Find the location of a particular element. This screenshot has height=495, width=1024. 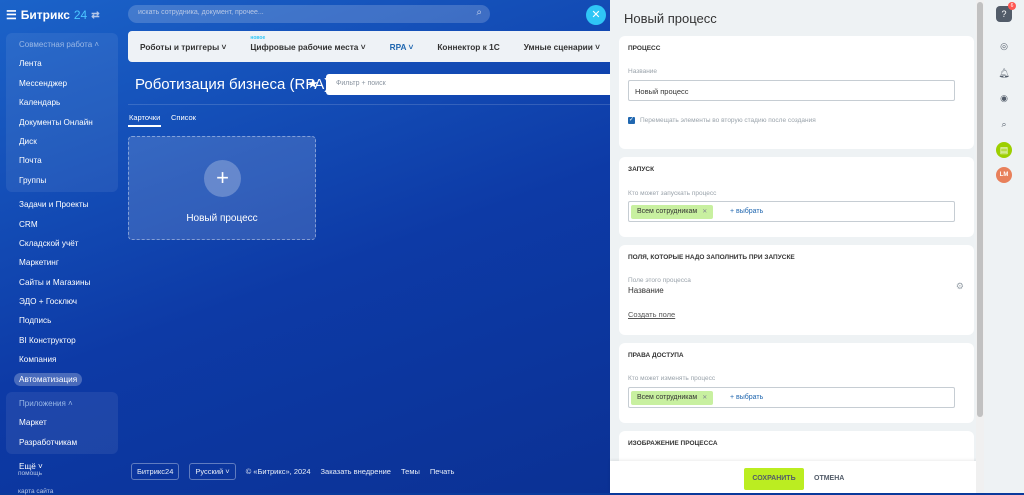

sidebar-group-apps: Приложения ˄ Маркет Разработчикам is located at coordinates (62, 423).